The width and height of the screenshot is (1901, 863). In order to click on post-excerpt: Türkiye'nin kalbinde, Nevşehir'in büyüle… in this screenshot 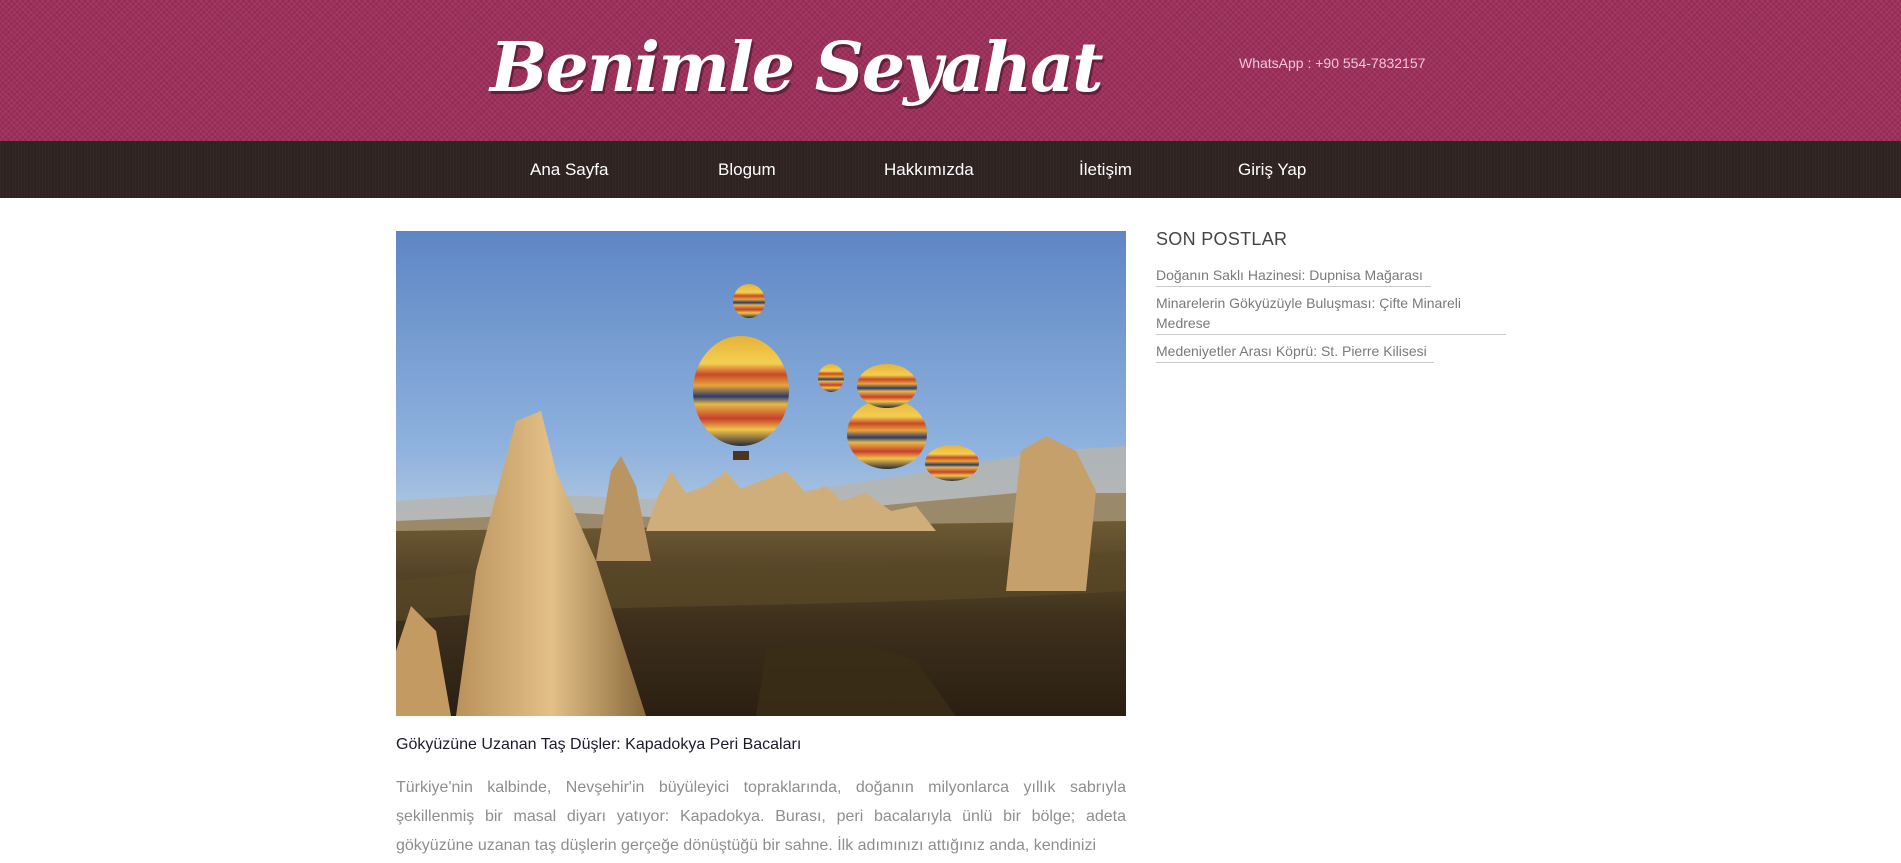, I will do `click(761, 816)`.